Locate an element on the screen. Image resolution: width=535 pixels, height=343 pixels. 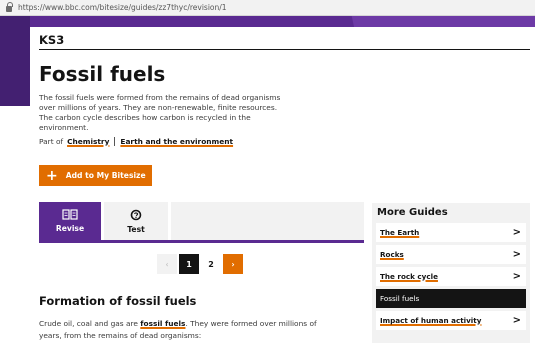
guide-label: Impact of human activity is located at coordinates (431, 320).